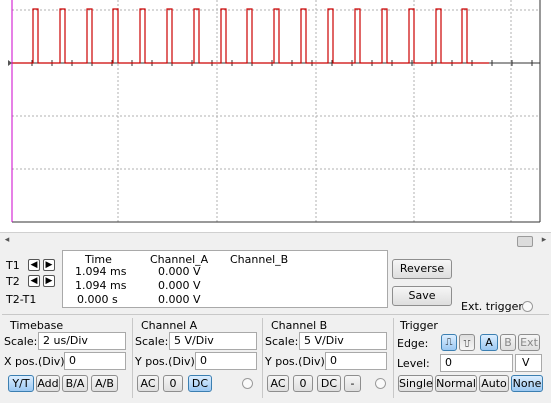 Image resolution: width=551 pixels, height=403 pixels. Describe the element at coordinates (527, 383) in the screenshot. I see `trigger-none-button: None` at that location.